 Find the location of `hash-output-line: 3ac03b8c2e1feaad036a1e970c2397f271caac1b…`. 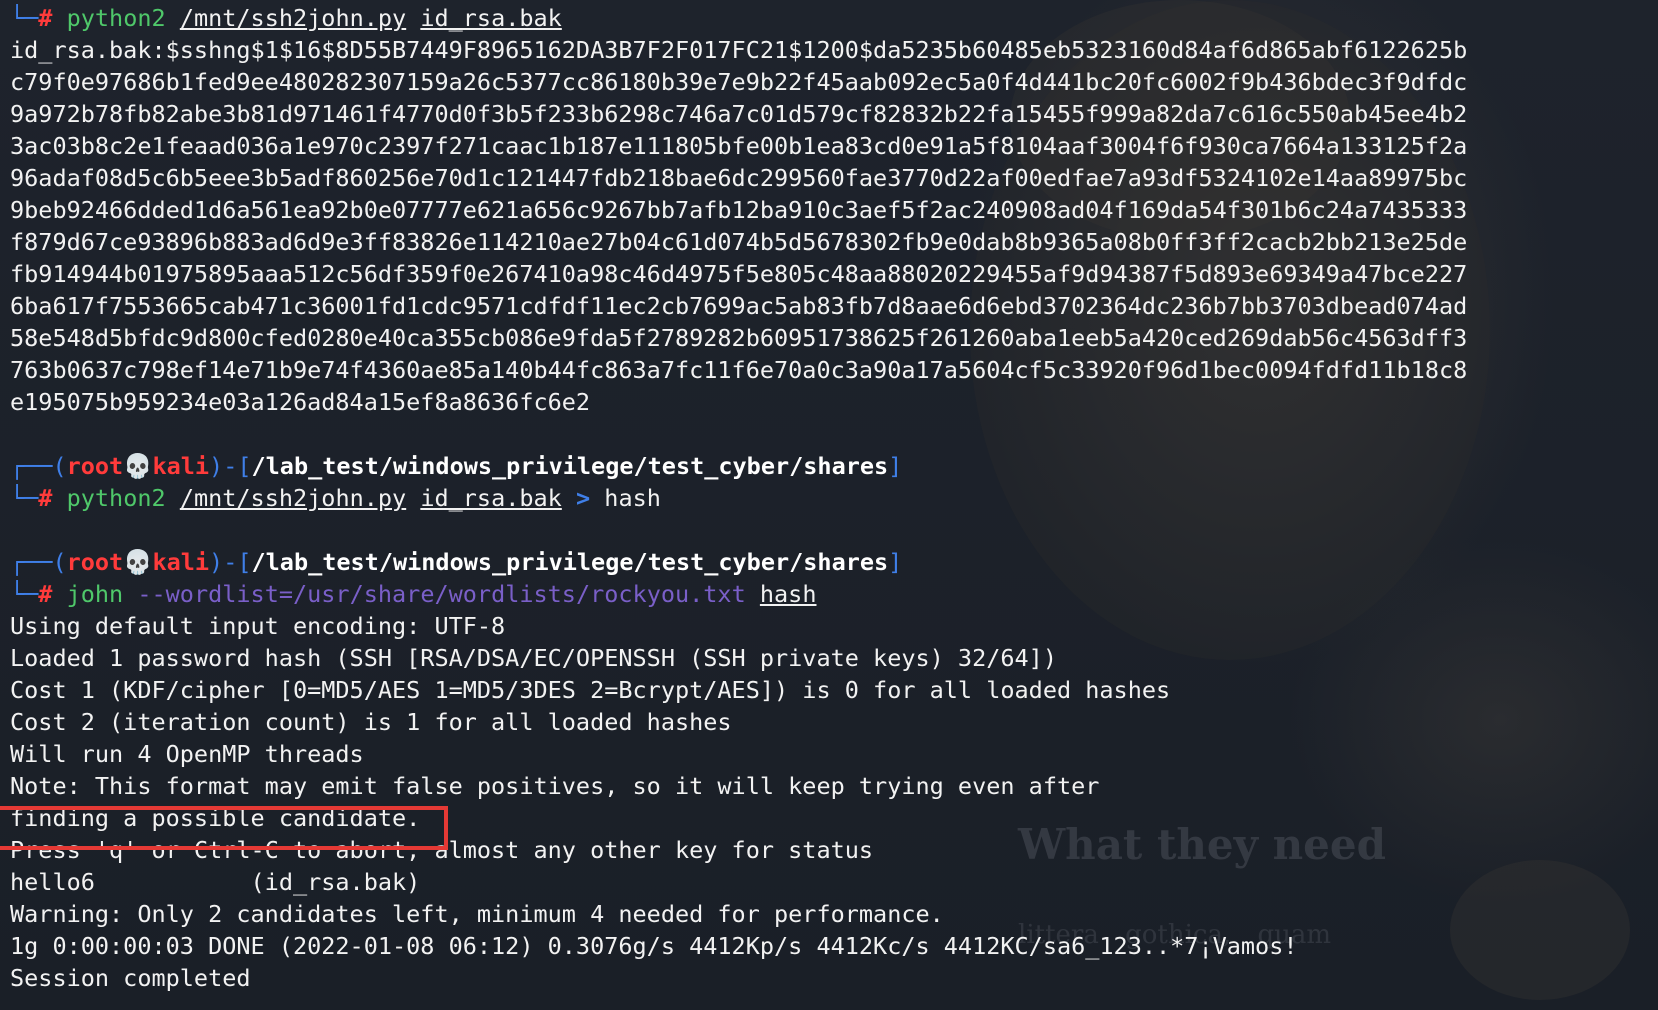

hash-output-line: 3ac03b8c2e1feaad036a1e970c2397f271caac1b… is located at coordinates (739, 146).